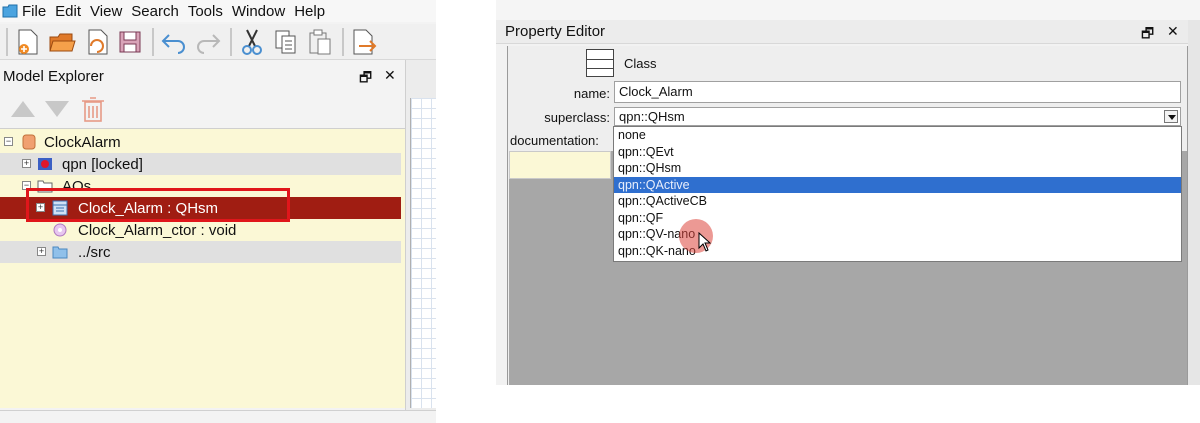  What do you see at coordinates (897, 92) in the screenshot?
I see `name-field: Clock_Alarm` at bounding box center [897, 92].